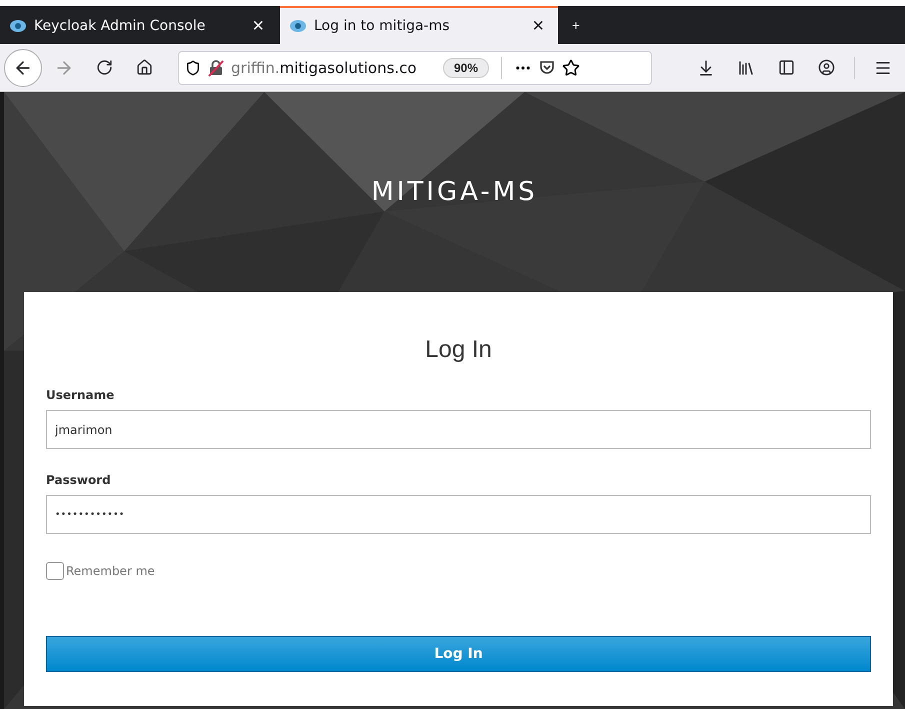  Describe the element at coordinates (78, 480) in the screenshot. I see `field-label: Password` at that location.